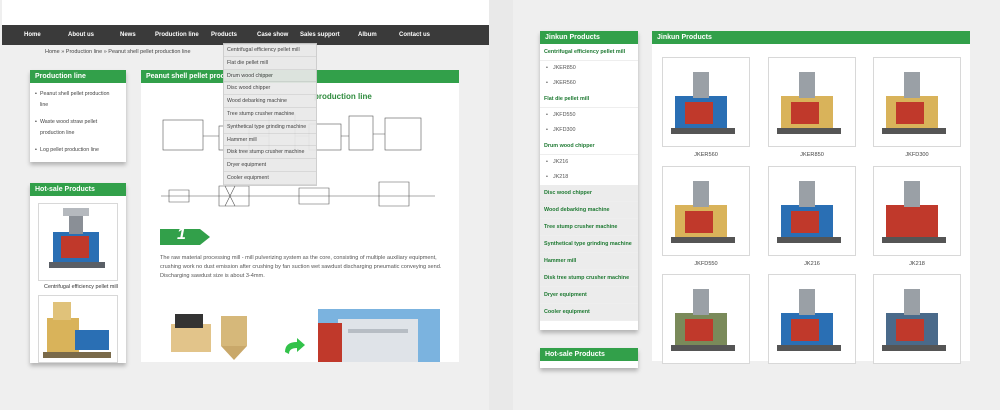 The image size is (1000, 410). I want to click on production-line-item: Peanut shell pellet production line, so click(73, 99).